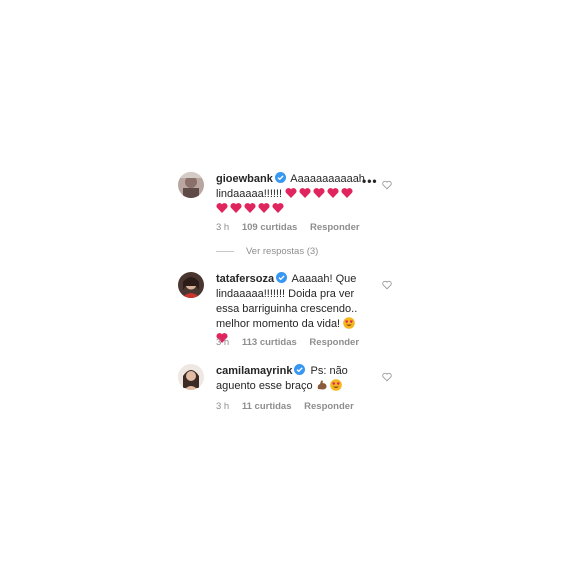 The width and height of the screenshot is (580, 580). Describe the element at coordinates (282, 251) in the screenshot. I see `view-replies-label: Ver respostas (3)` at that location.